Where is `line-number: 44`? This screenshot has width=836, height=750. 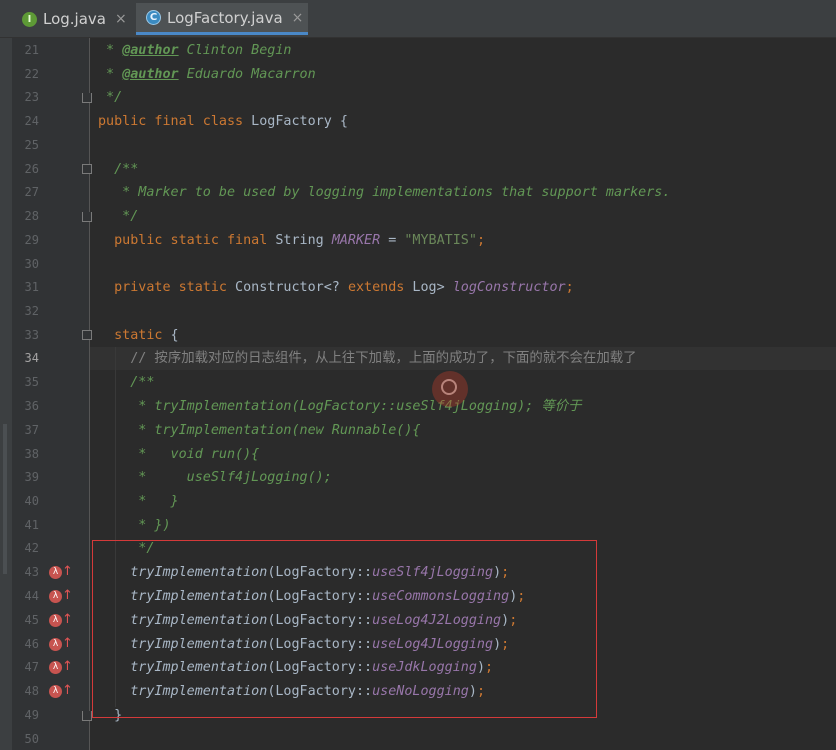 line-number: 44 is located at coordinates (31, 596).